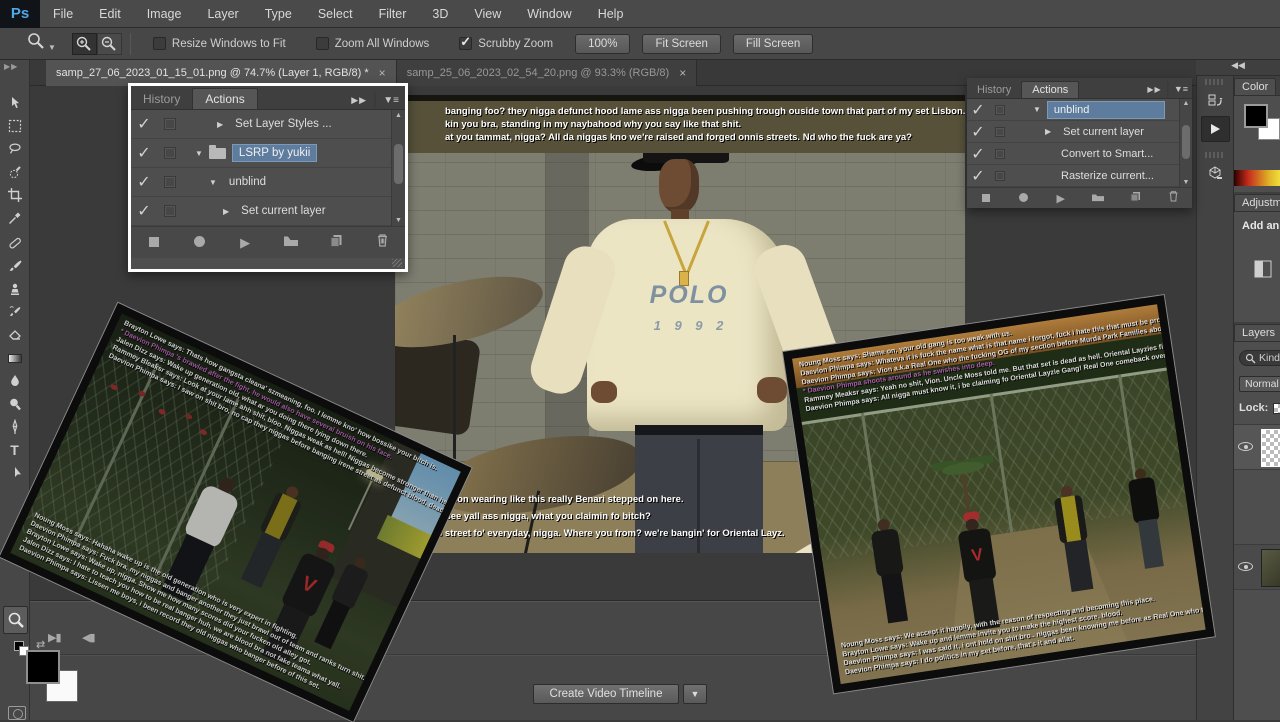 The height and width of the screenshot is (722, 1280). What do you see at coordinates (222, 14) in the screenshot?
I see `menu-layer: Layer` at bounding box center [222, 14].